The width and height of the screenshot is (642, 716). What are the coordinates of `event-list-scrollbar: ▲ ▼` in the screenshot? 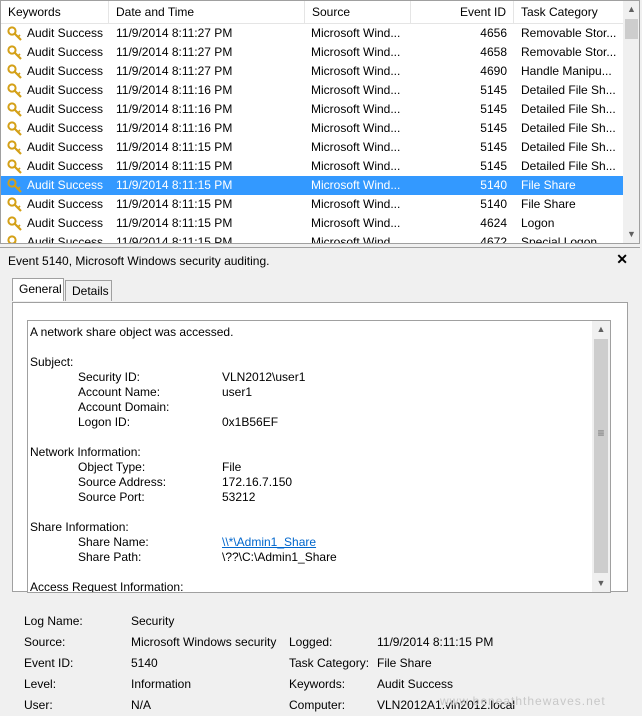 It's located at (631, 122).